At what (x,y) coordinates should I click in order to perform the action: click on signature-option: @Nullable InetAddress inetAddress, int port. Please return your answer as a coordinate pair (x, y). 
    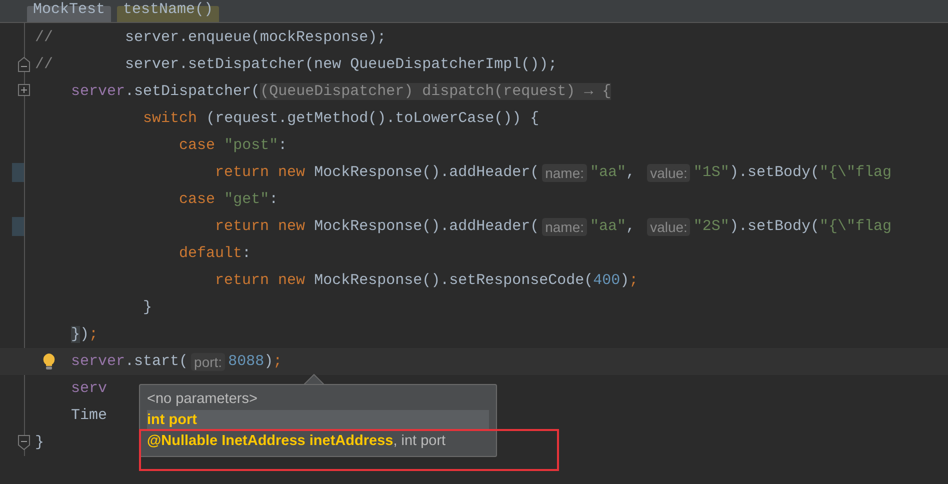
    Looking at the image, I should click on (318, 441).